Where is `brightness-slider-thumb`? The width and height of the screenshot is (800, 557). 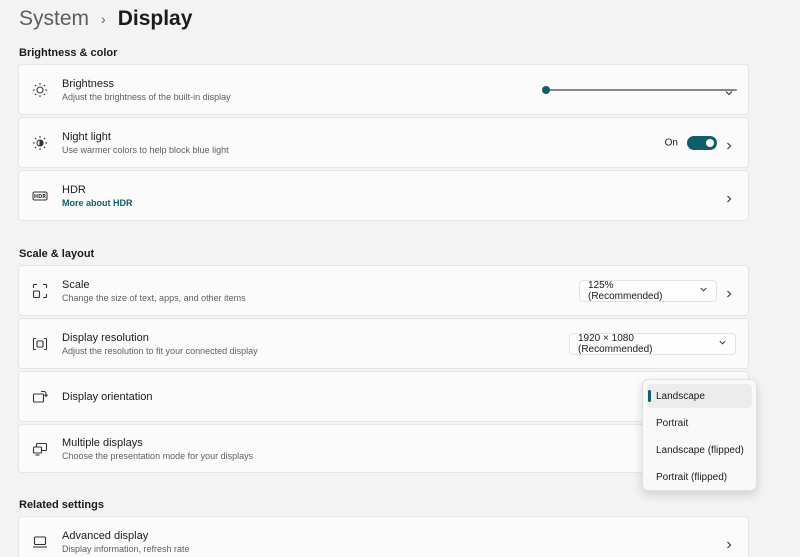 brightness-slider-thumb is located at coordinates (546, 89).